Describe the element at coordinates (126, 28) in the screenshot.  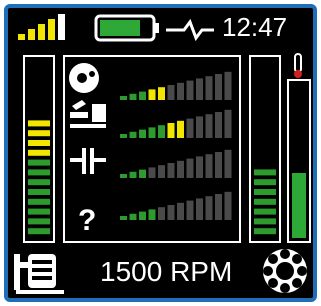
I see `battery-icon` at that location.